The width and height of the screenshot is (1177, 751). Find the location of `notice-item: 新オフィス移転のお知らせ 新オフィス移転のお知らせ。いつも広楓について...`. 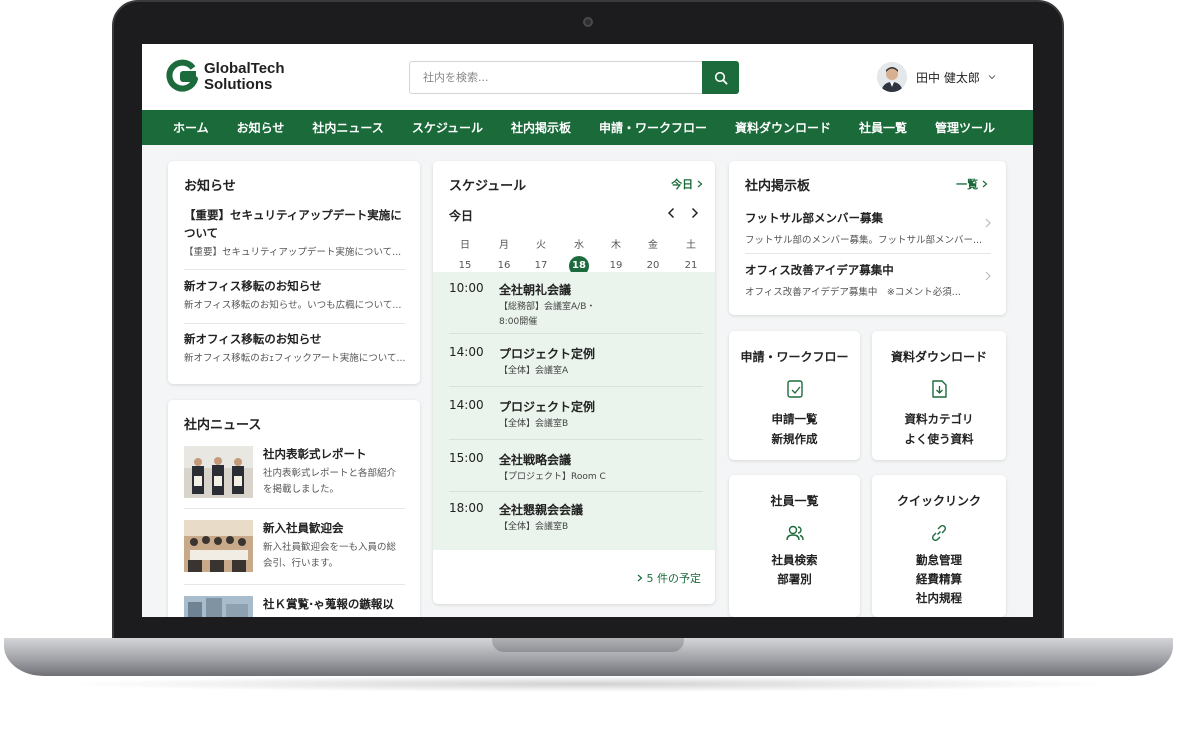

notice-item: 新オフィス移転のお知らせ 新オフィス移転のお知らせ。いつも広楓について... is located at coordinates (294, 294).